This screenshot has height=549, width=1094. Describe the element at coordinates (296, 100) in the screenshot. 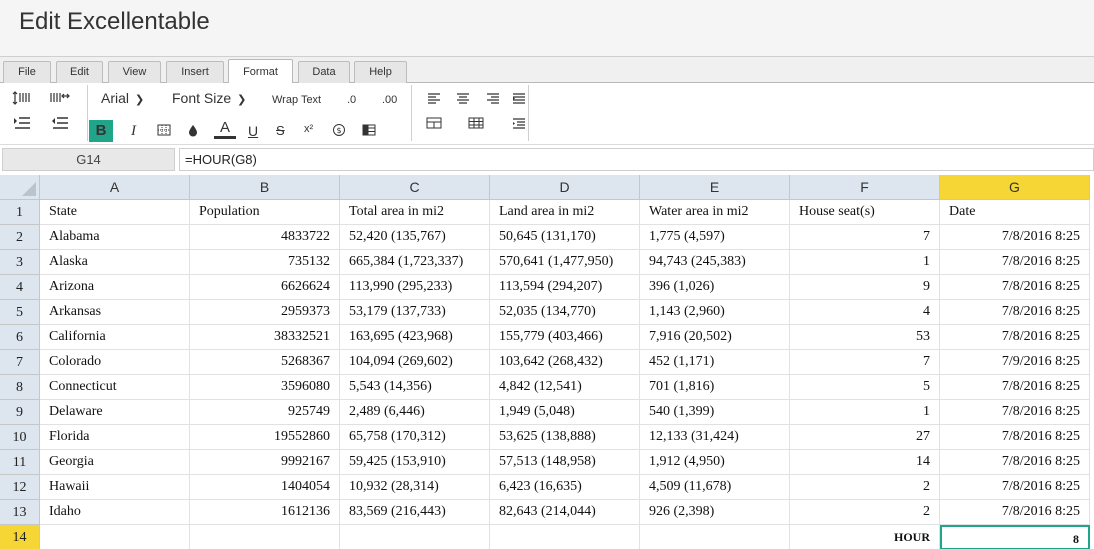

I see `wrap-text-button: Wrap Text` at that location.